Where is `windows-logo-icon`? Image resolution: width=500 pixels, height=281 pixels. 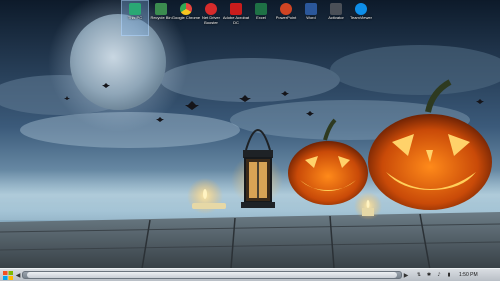
windows-logo-icon is located at coordinates (8, 275).